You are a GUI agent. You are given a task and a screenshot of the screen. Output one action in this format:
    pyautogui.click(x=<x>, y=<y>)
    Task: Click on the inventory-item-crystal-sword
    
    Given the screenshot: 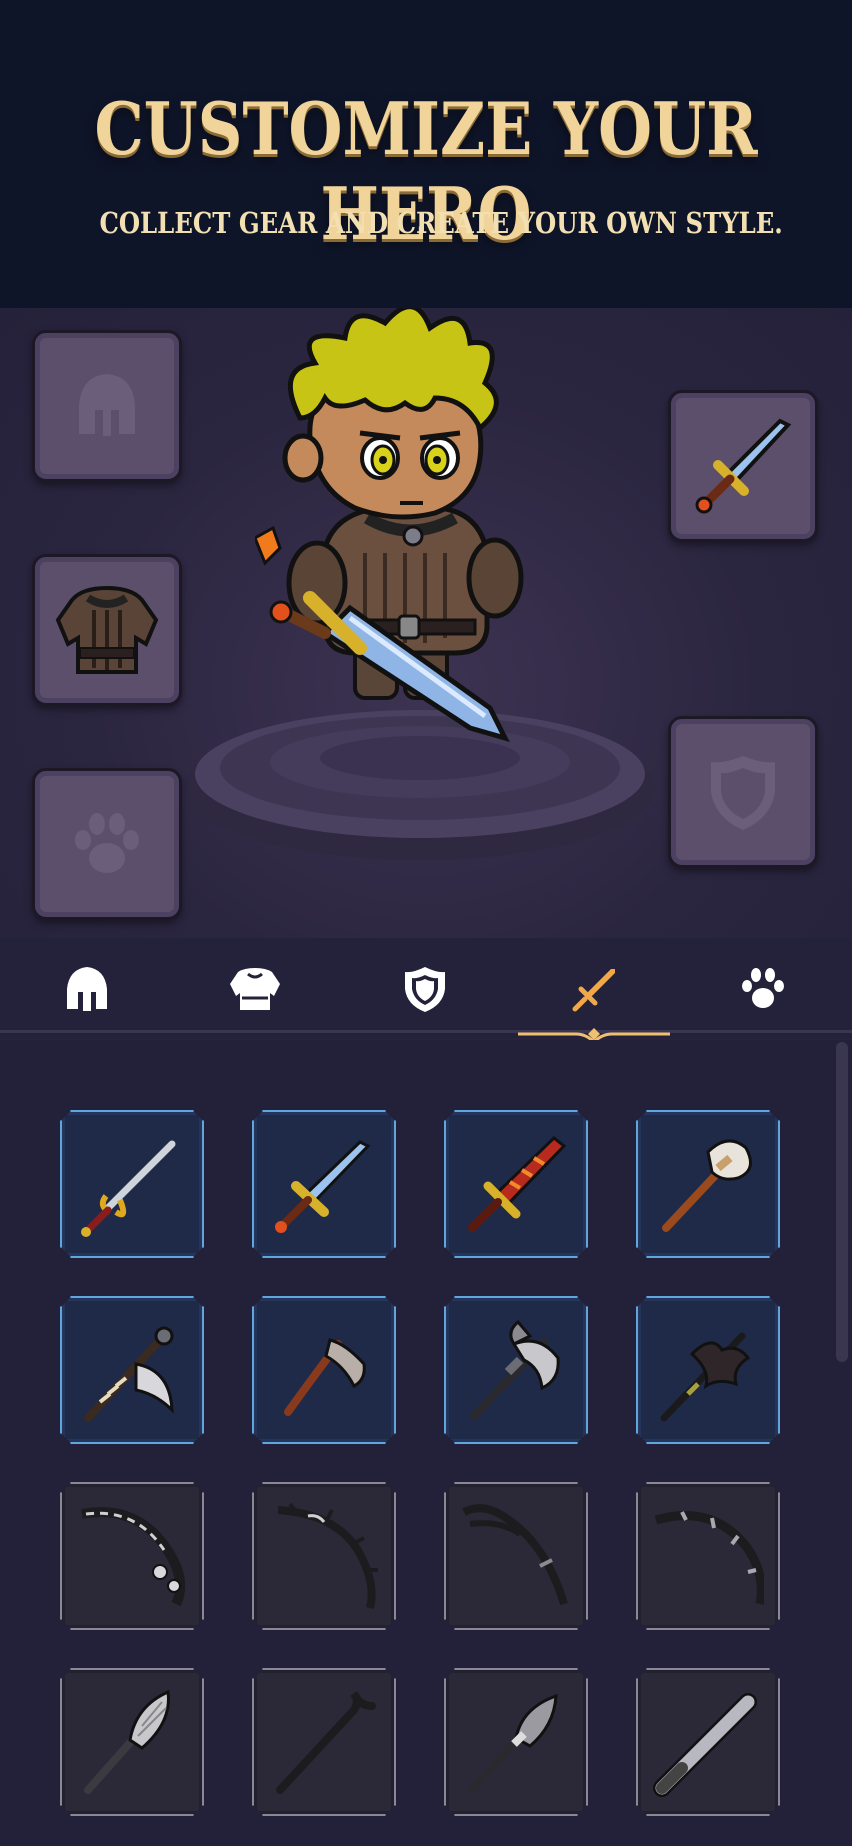 What is the action you would take?
    pyautogui.click(x=324, y=1184)
    